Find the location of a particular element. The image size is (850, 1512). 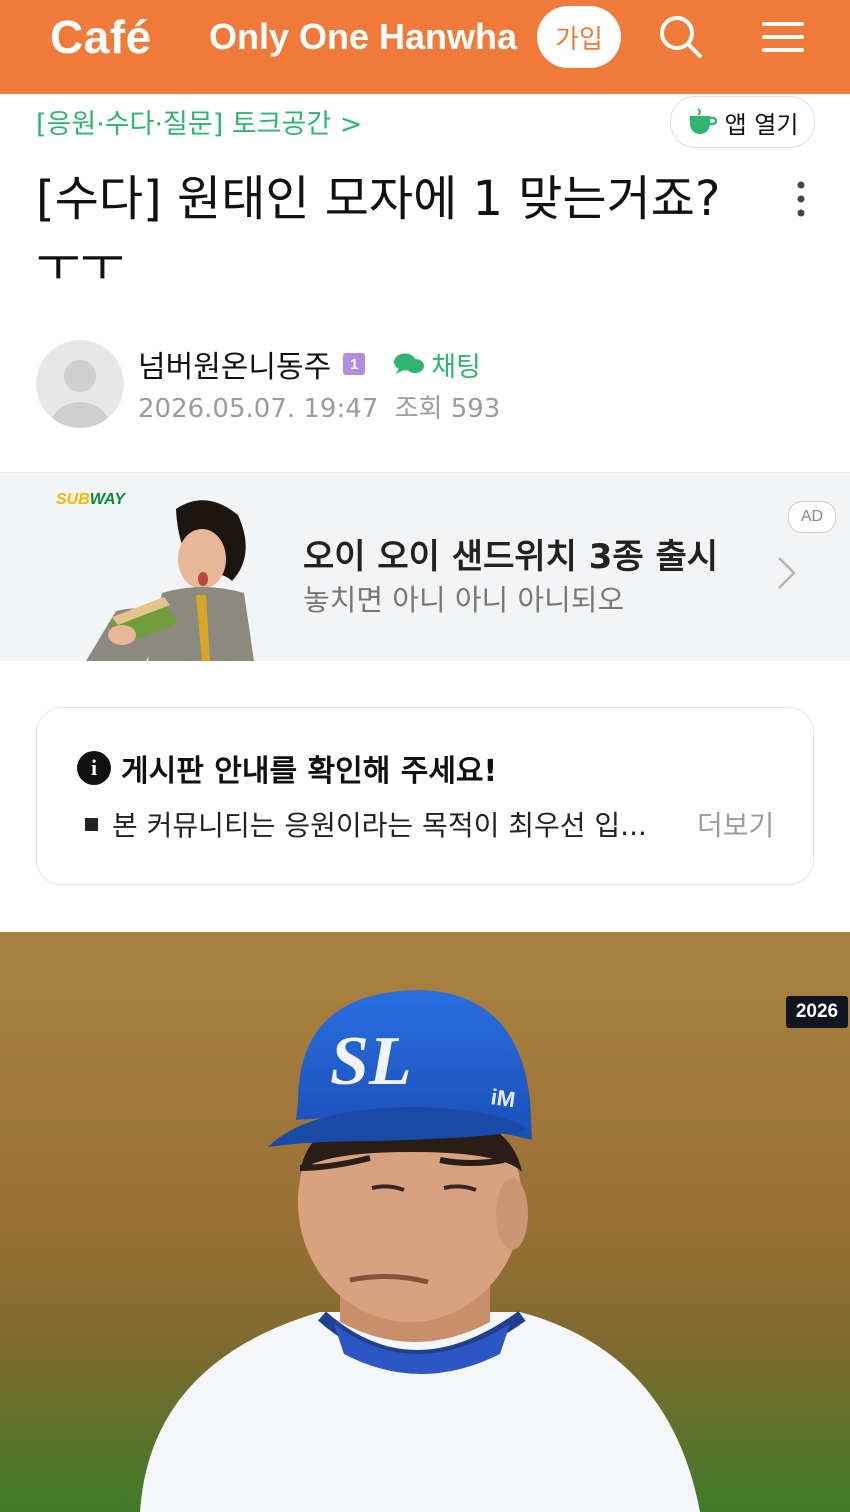

ad-subtitle: 놓치면 아니 아니 아니되오 is located at coordinates (464, 600).